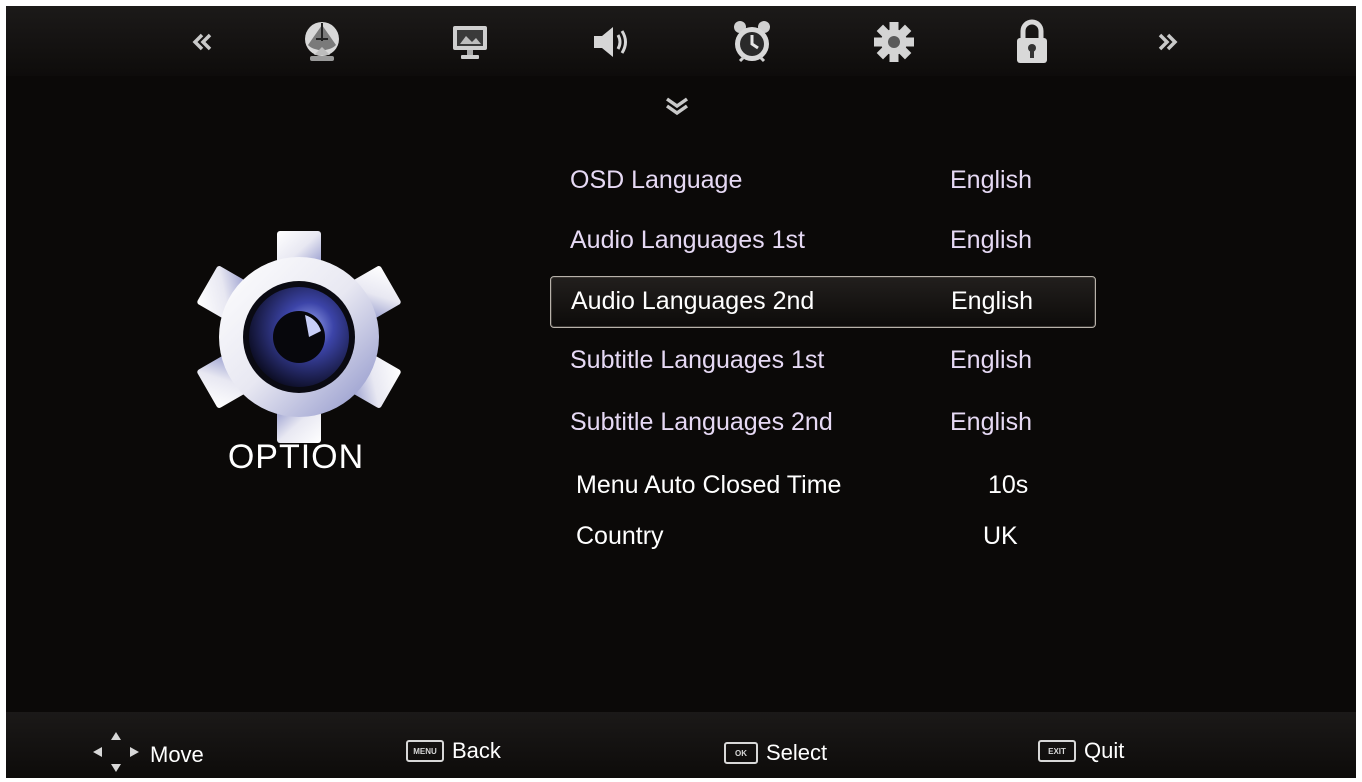 This screenshot has width=1362, height=782. I want to click on dpad-arrows-icon, so click(116, 754).